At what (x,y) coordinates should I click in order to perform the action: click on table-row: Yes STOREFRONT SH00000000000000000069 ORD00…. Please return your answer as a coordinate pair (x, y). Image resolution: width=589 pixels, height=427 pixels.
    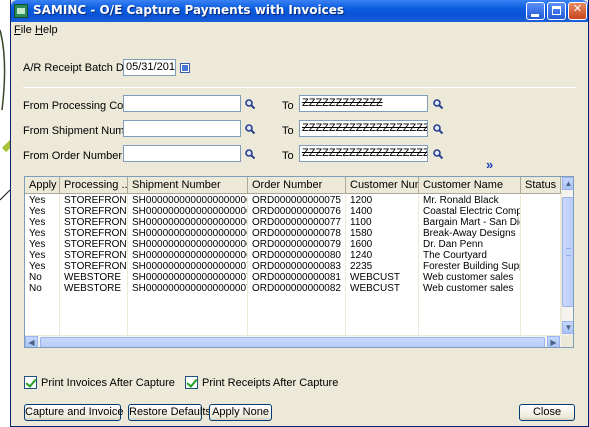
    Looking at the image, I should click on (293, 255).